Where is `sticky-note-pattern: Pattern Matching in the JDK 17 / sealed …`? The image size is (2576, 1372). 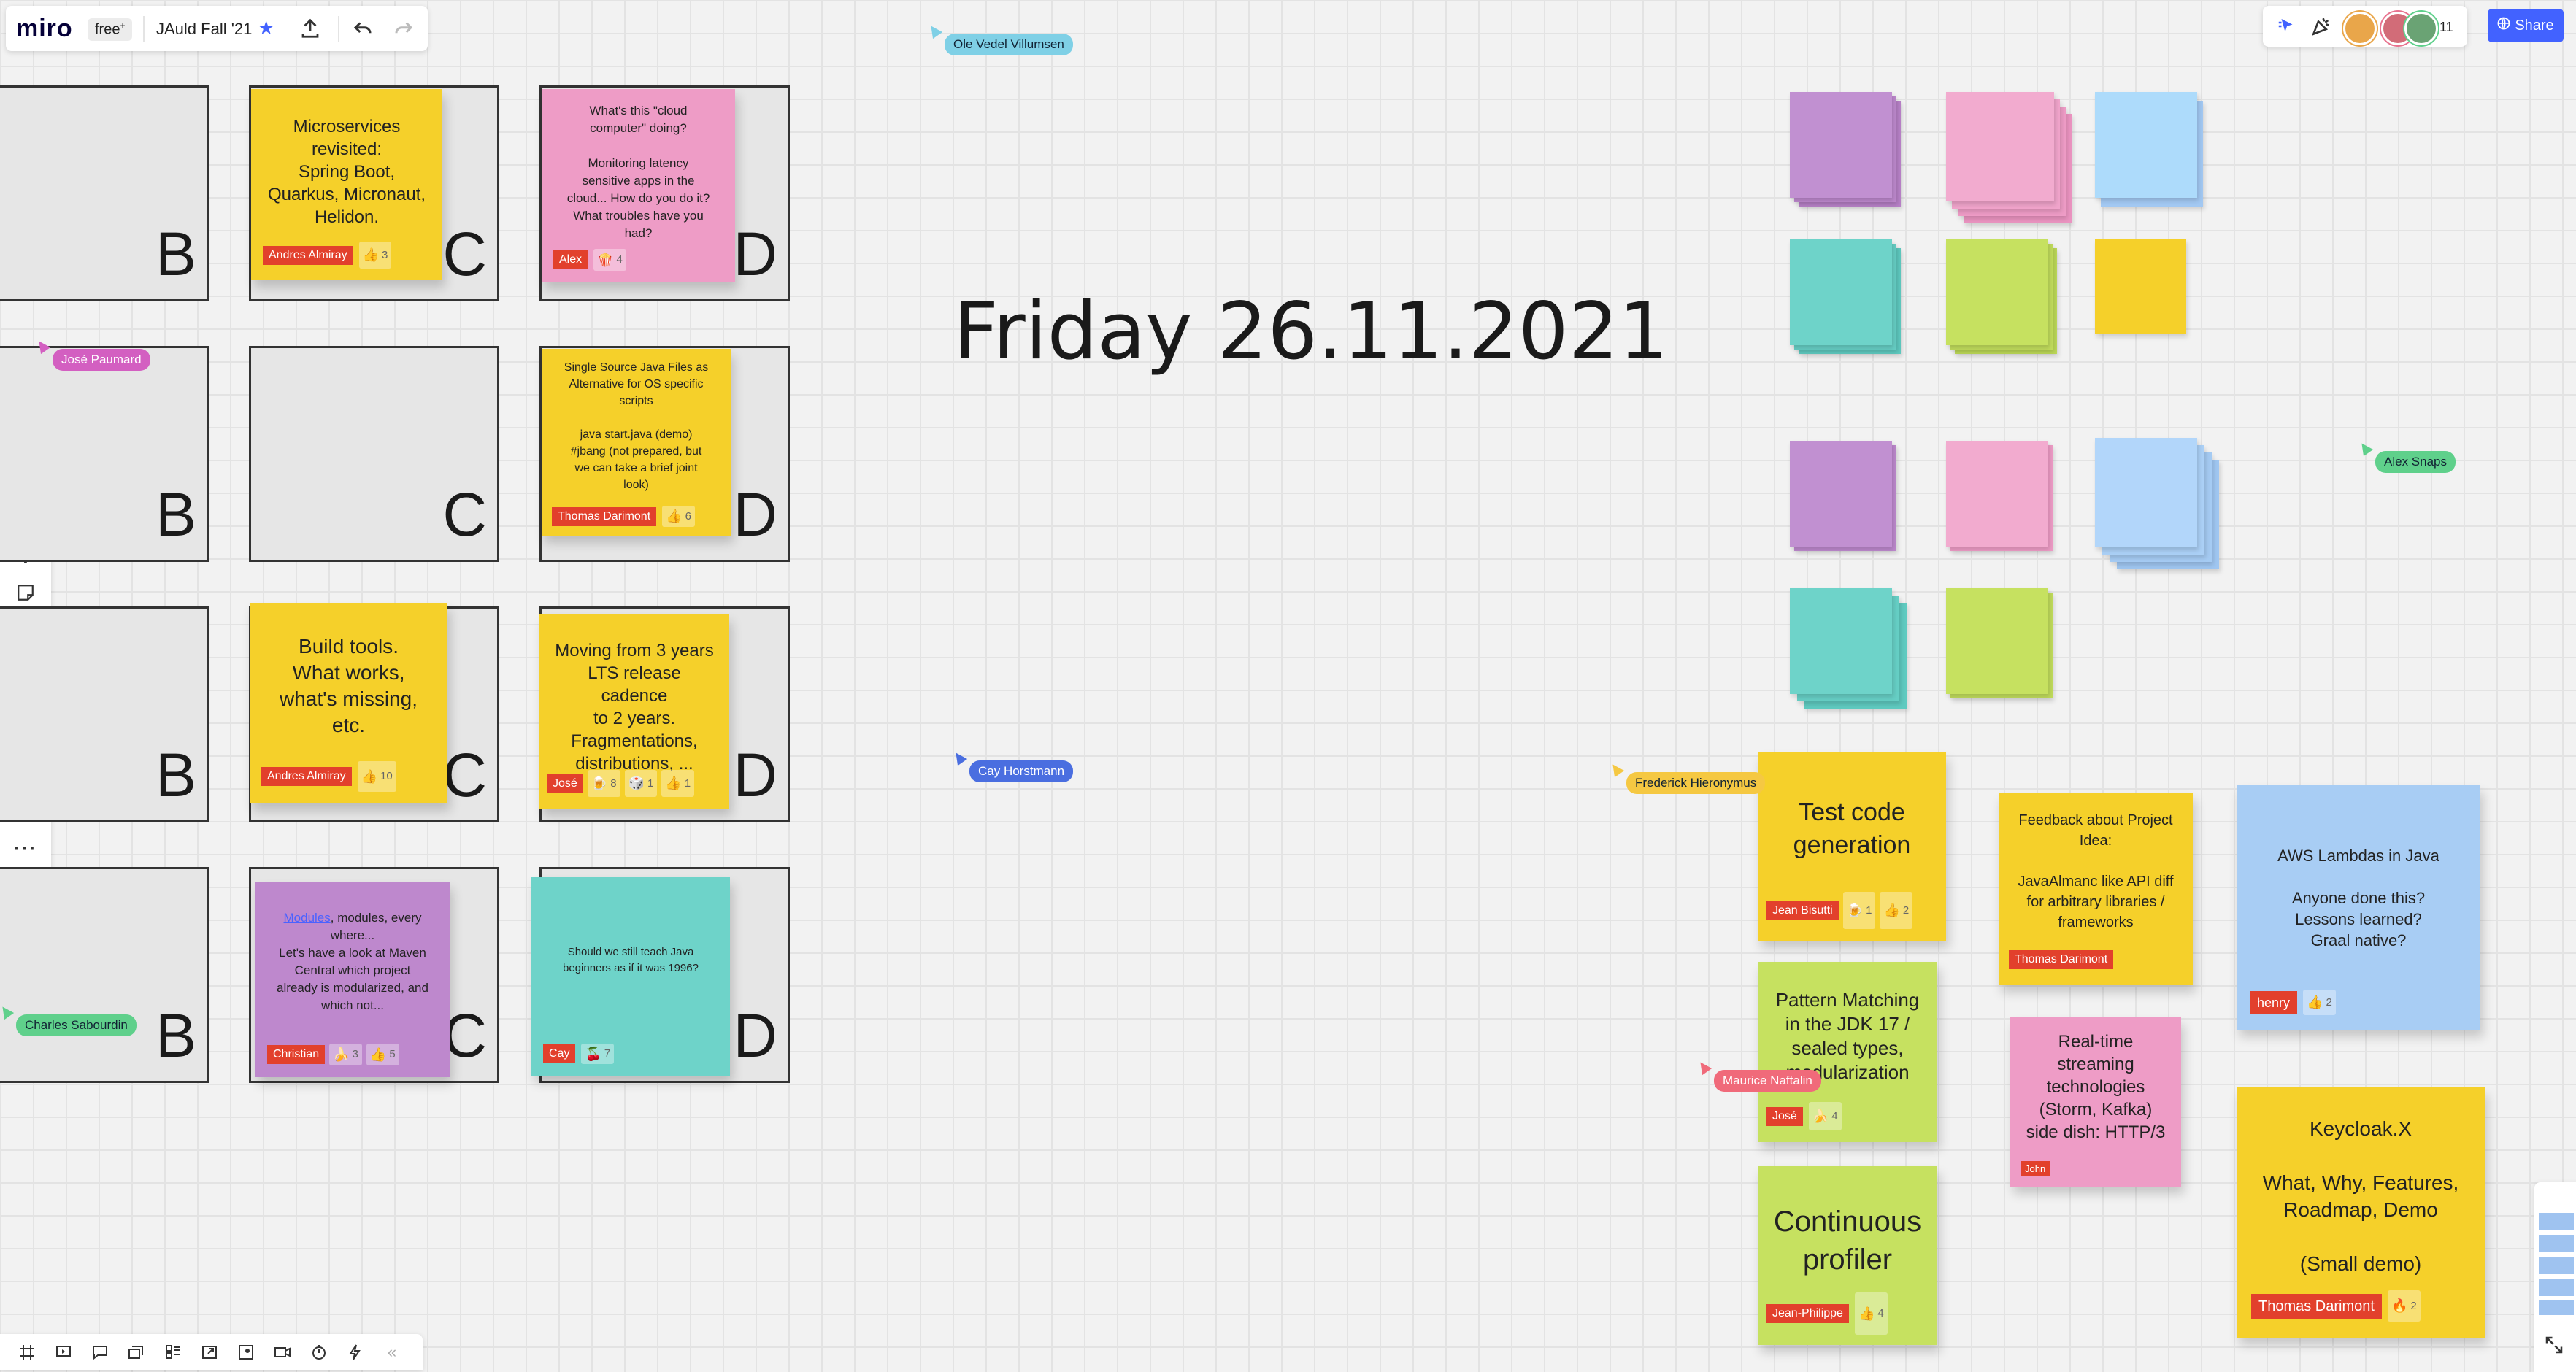
sticky-note-pattern: Pattern Matching in the JDK 17 / sealed … is located at coordinates (1847, 1052).